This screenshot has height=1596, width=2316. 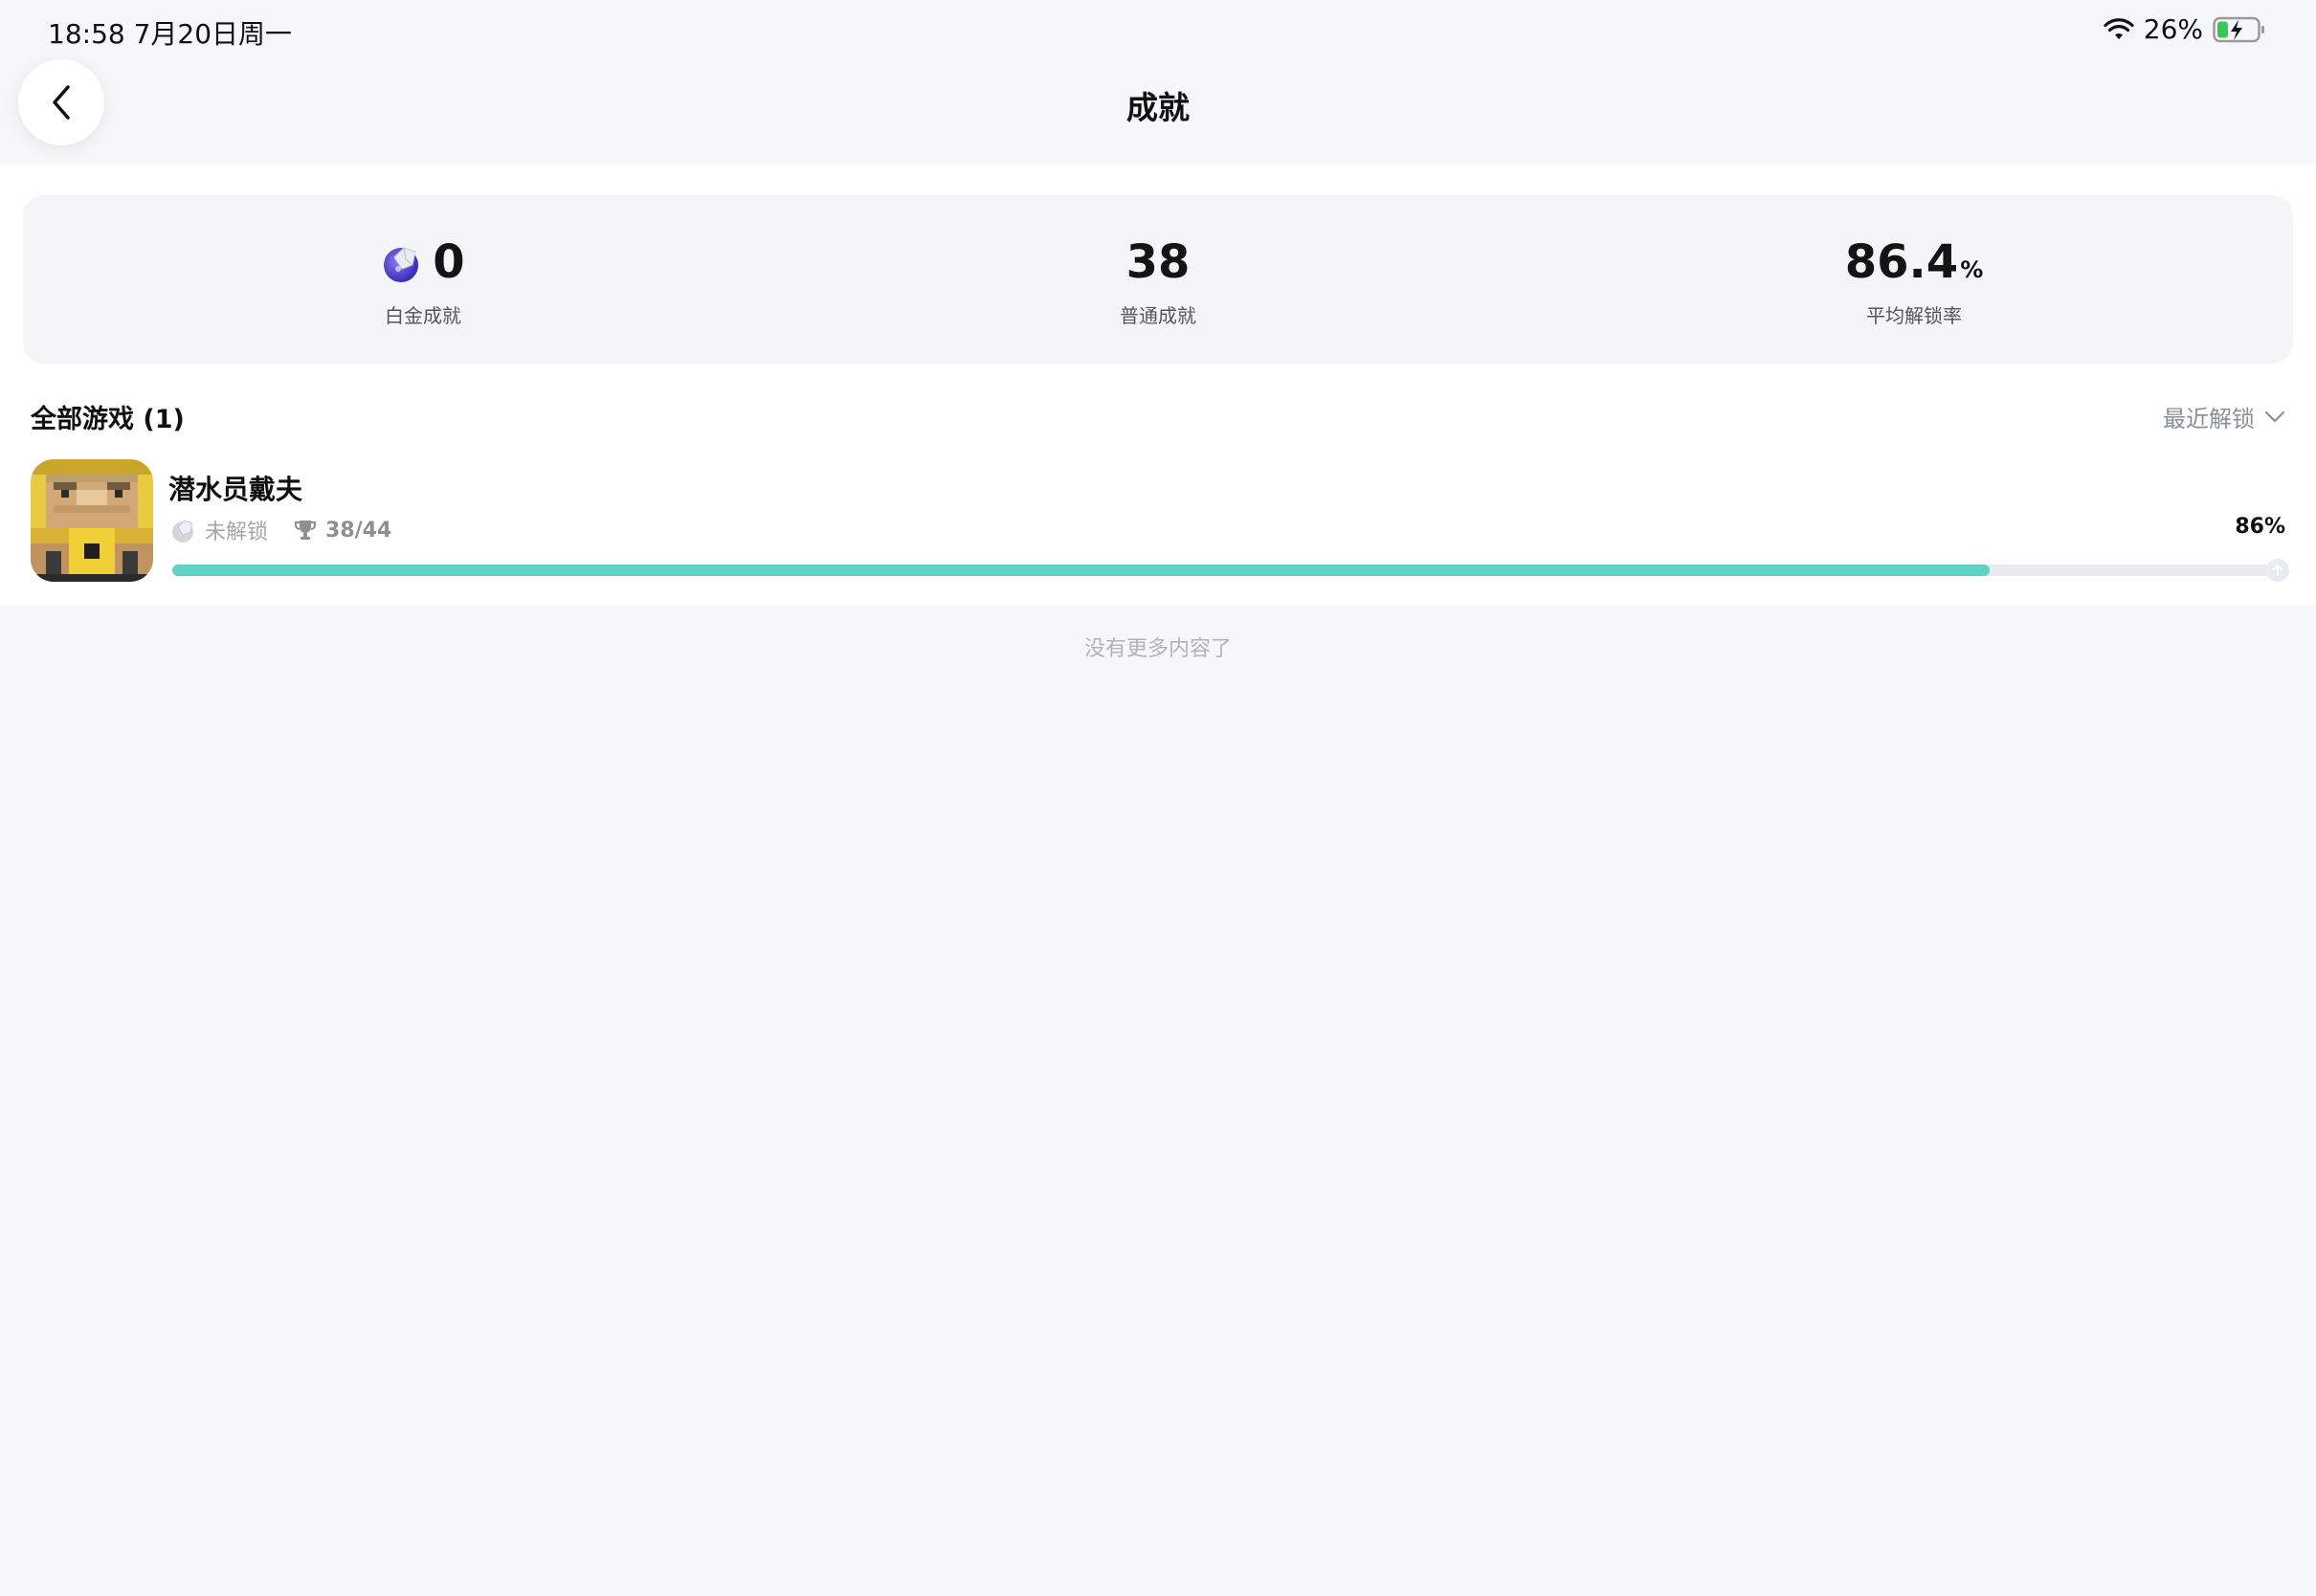 What do you see at coordinates (237, 532) in the screenshot?
I see `platinum-status: 未解锁` at bounding box center [237, 532].